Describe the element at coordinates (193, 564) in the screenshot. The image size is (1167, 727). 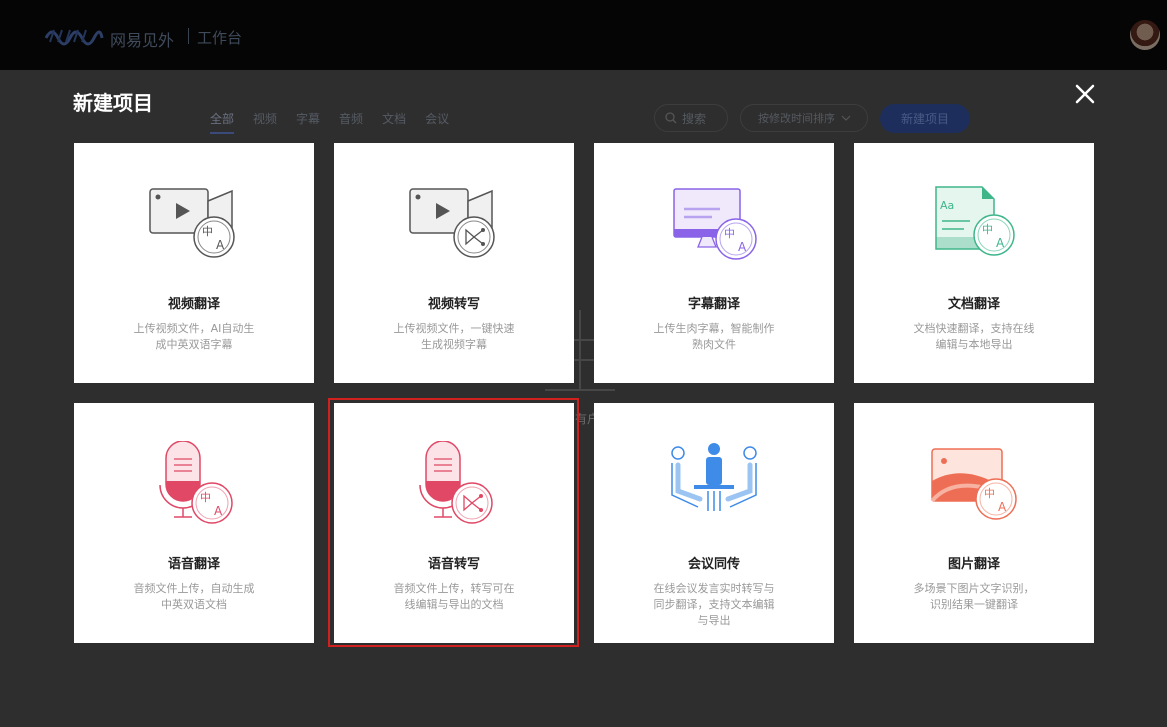
I see `card-title: 语音翻译` at that location.